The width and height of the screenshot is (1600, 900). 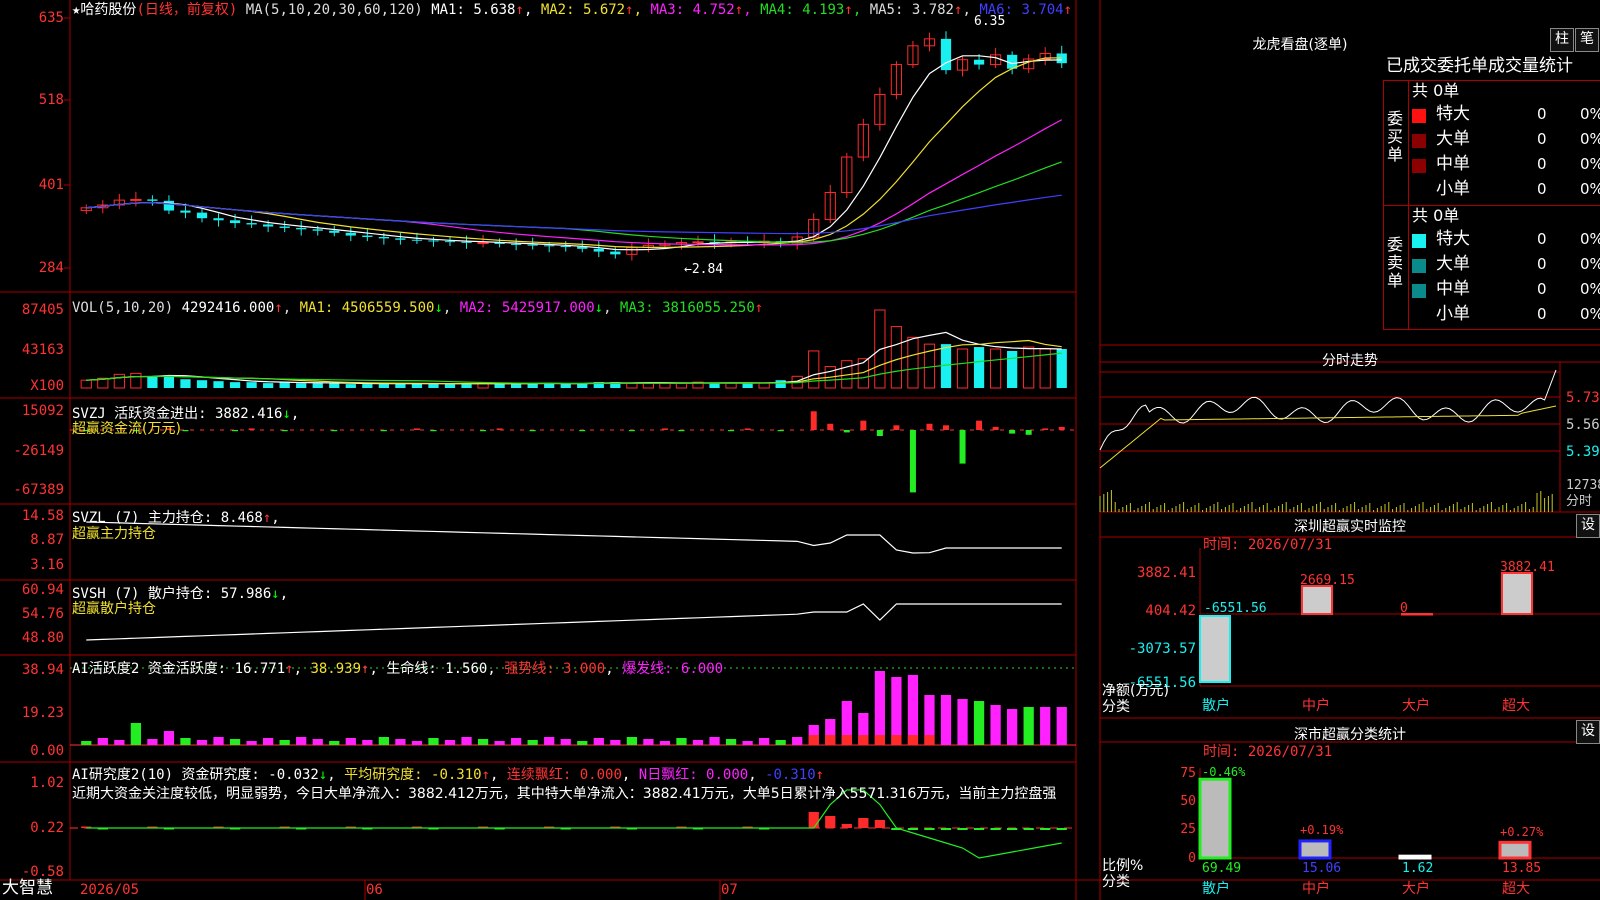 What do you see at coordinates (47, 828) in the screenshot?
I see `ai2-tick-2: 0.22` at bounding box center [47, 828].